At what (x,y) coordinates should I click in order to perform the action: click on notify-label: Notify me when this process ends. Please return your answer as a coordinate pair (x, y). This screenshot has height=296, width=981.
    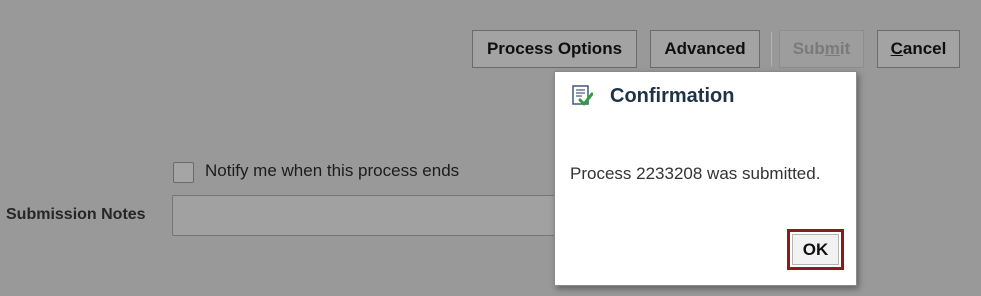
    Looking at the image, I should click on (332, 170).